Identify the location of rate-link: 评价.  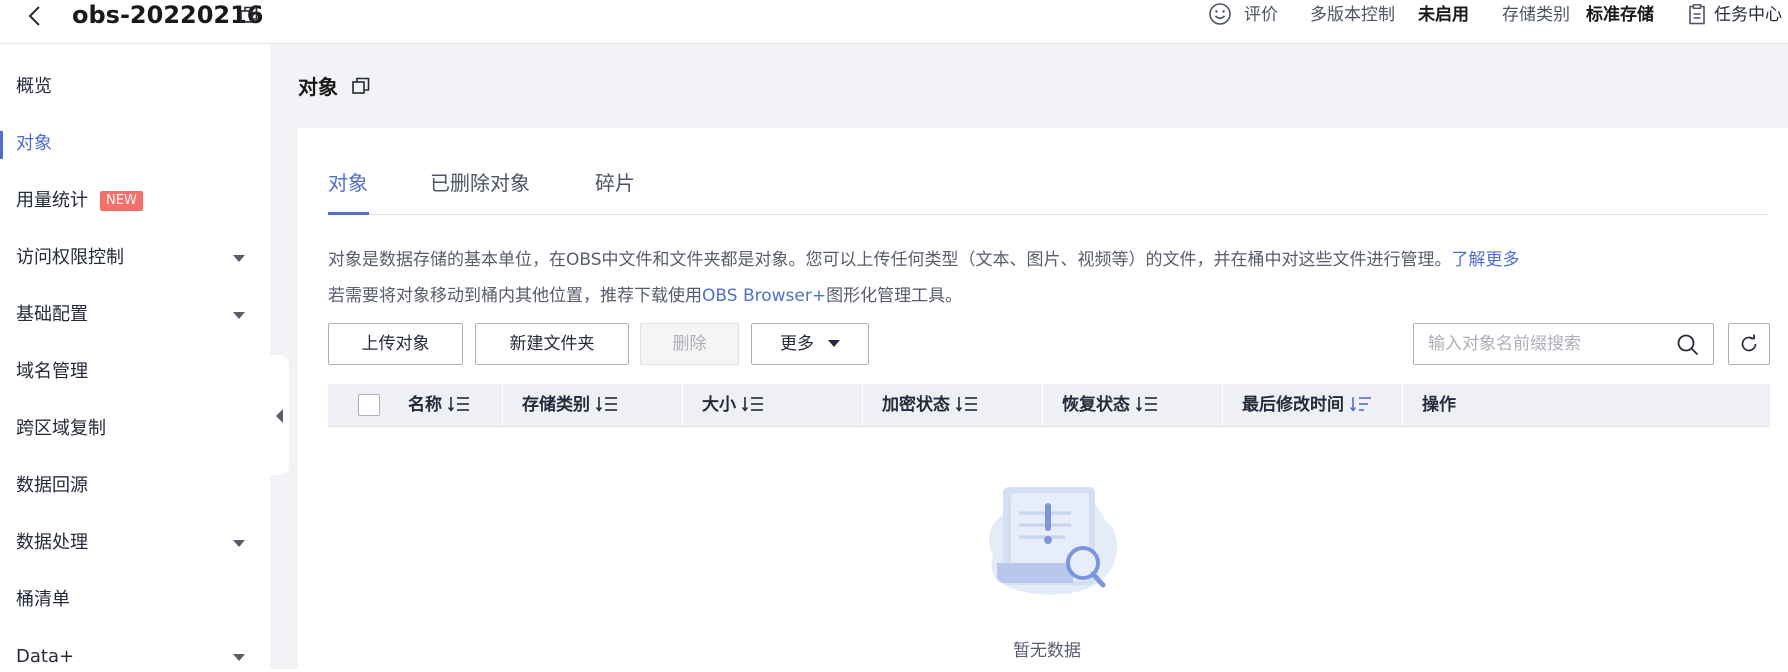
(1261, 15).